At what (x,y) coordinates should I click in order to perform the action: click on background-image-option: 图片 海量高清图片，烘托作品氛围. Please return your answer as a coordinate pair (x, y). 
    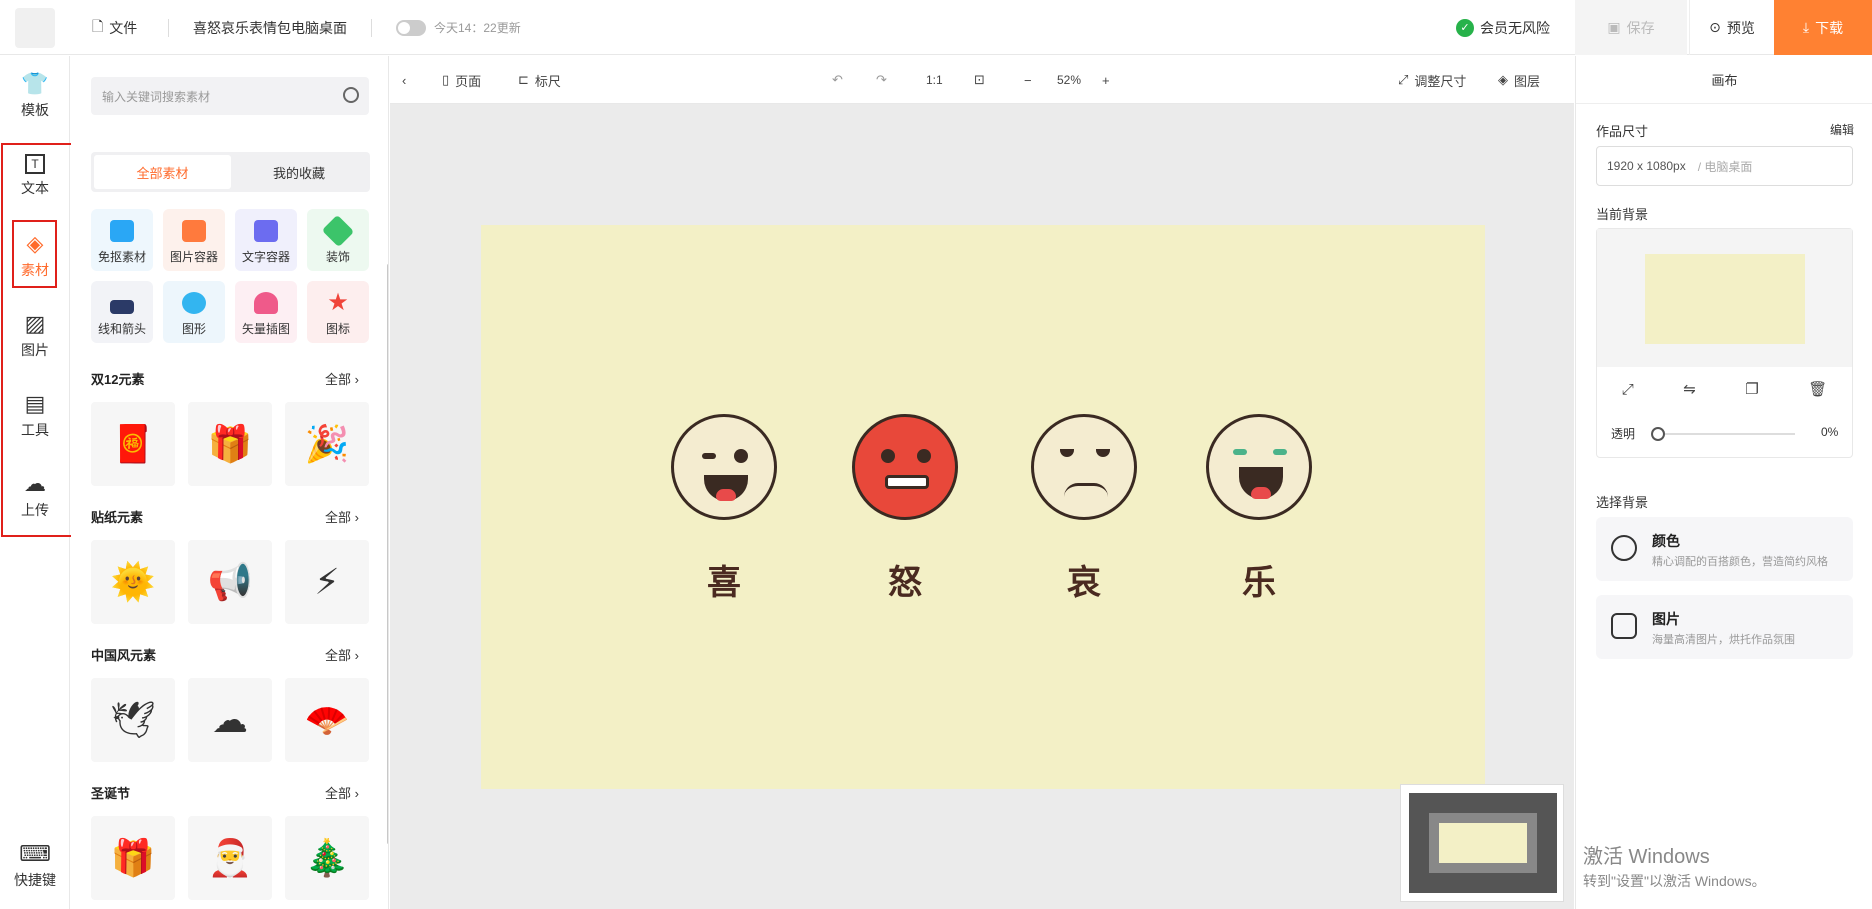
    Looking at the image, I should click on (1724, 627).